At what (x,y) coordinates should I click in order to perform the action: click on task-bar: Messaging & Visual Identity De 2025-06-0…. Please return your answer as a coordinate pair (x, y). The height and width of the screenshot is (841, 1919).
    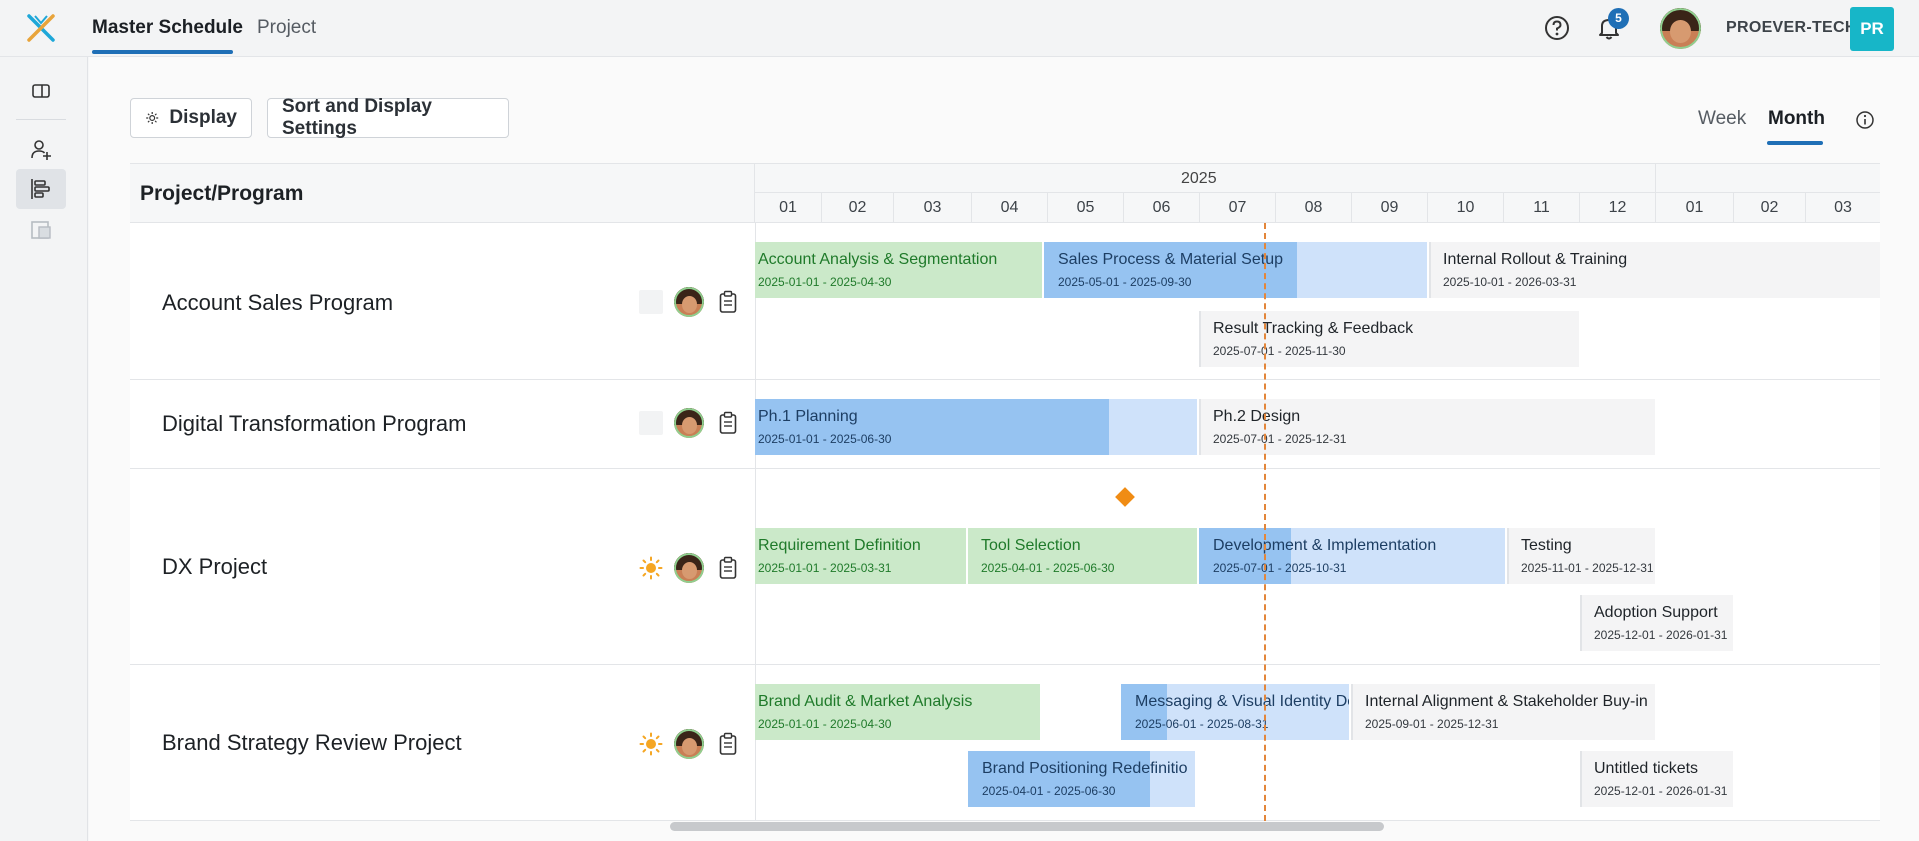
    Looking at the image, I should click on (1235, 712).